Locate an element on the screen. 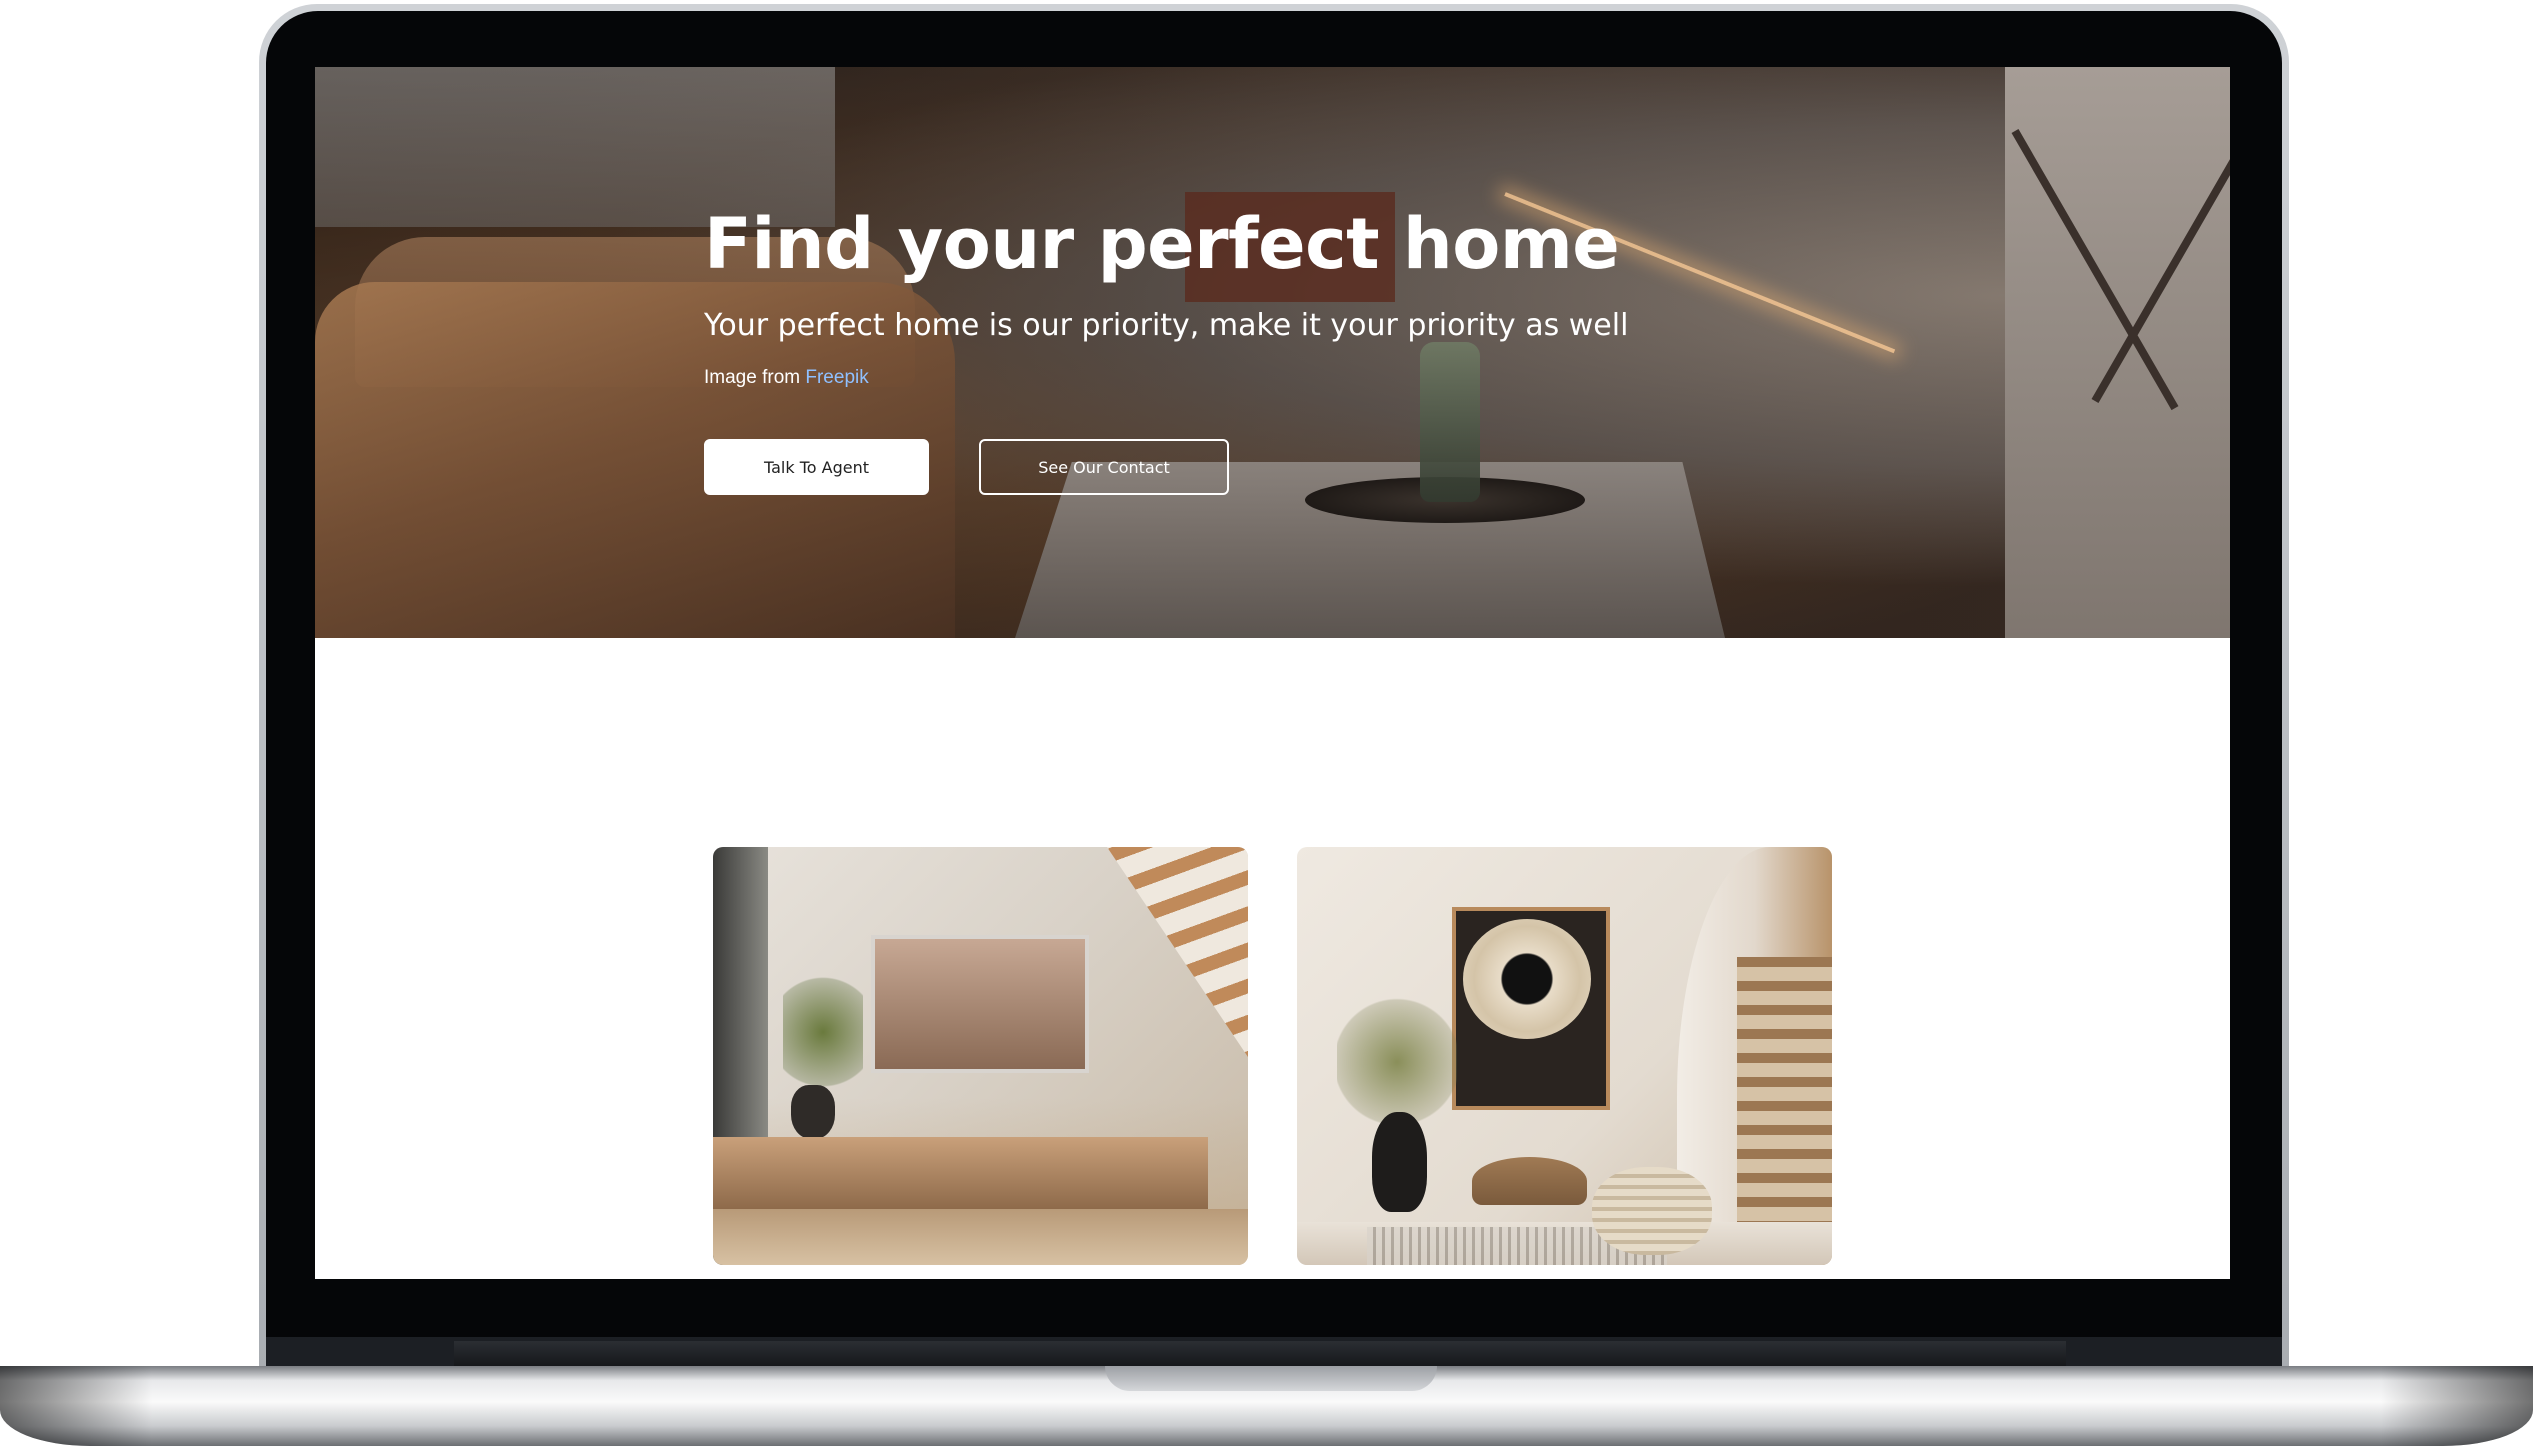  woven-pouf is located at coordinates (1652, 1211).